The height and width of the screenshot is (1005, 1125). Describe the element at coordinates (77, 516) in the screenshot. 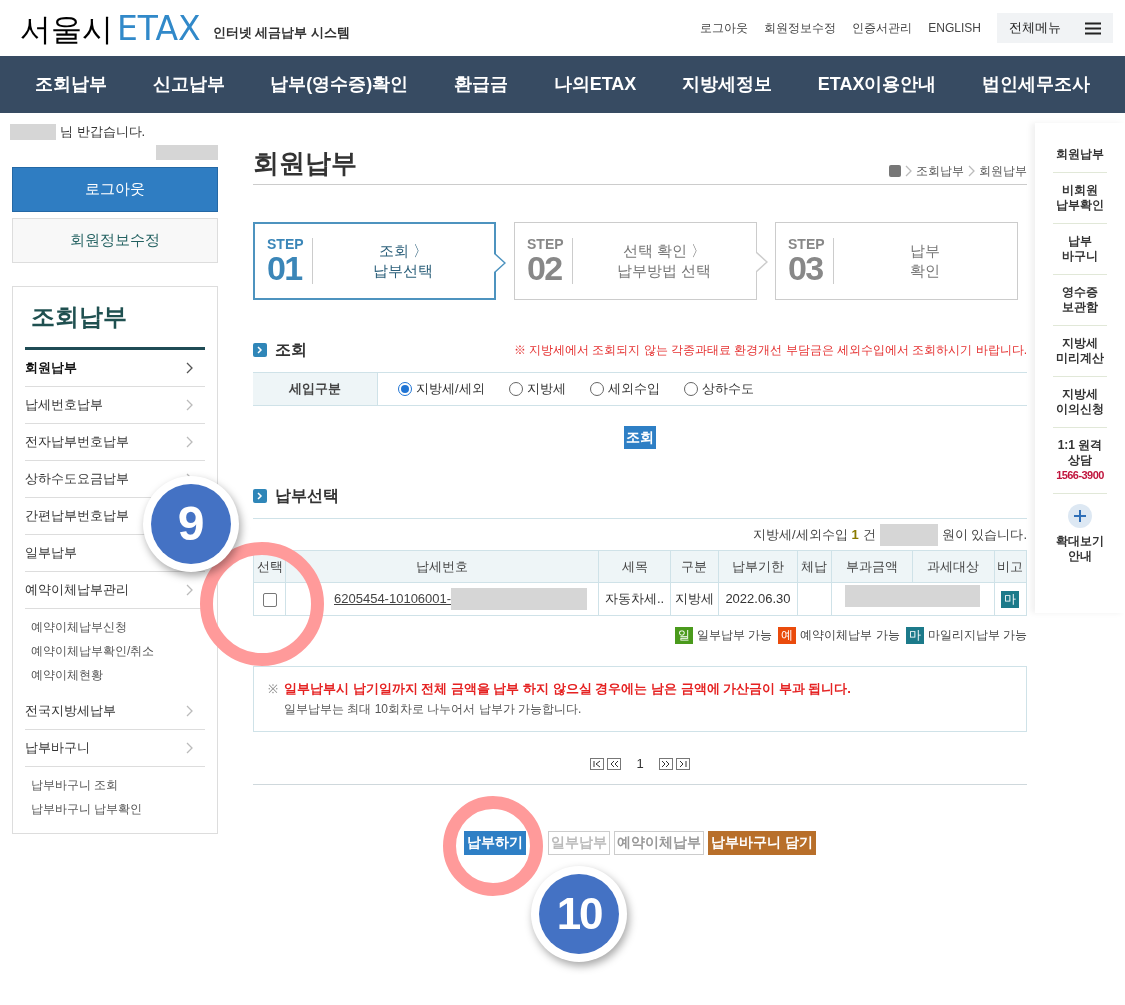

I see `sidebar-item: 간편납부번호납부` at that location.